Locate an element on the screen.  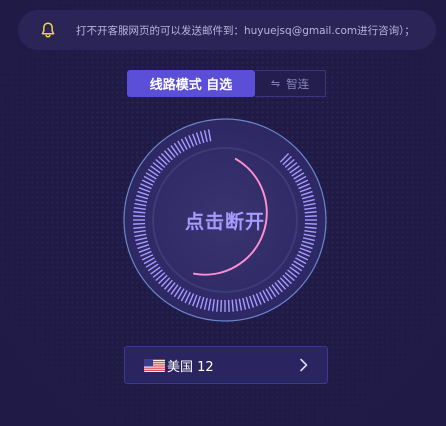
notice-bar: 打不开客服网页的可以发送邮件到：huyuejsq@gmail.com进行咨询）； is located at coordinates (227, 30).